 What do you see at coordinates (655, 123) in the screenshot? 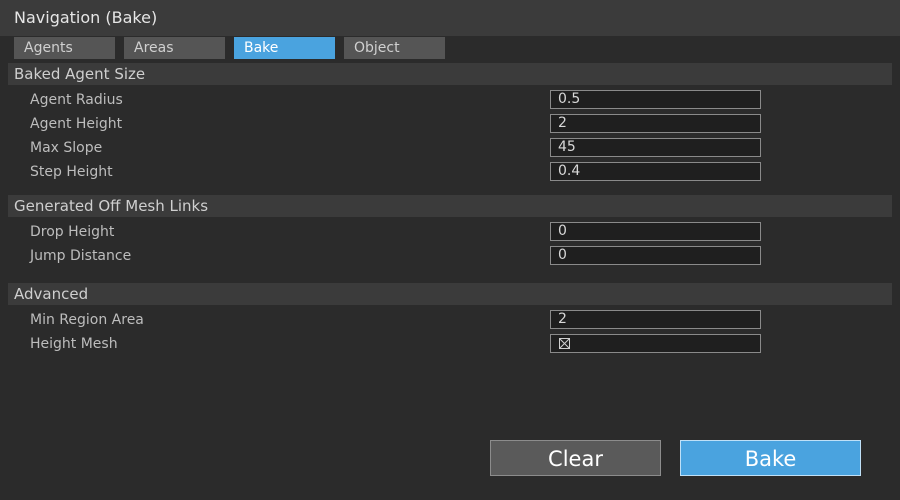
I see `agent-height-field: 2` at bounding box center [655, 123].